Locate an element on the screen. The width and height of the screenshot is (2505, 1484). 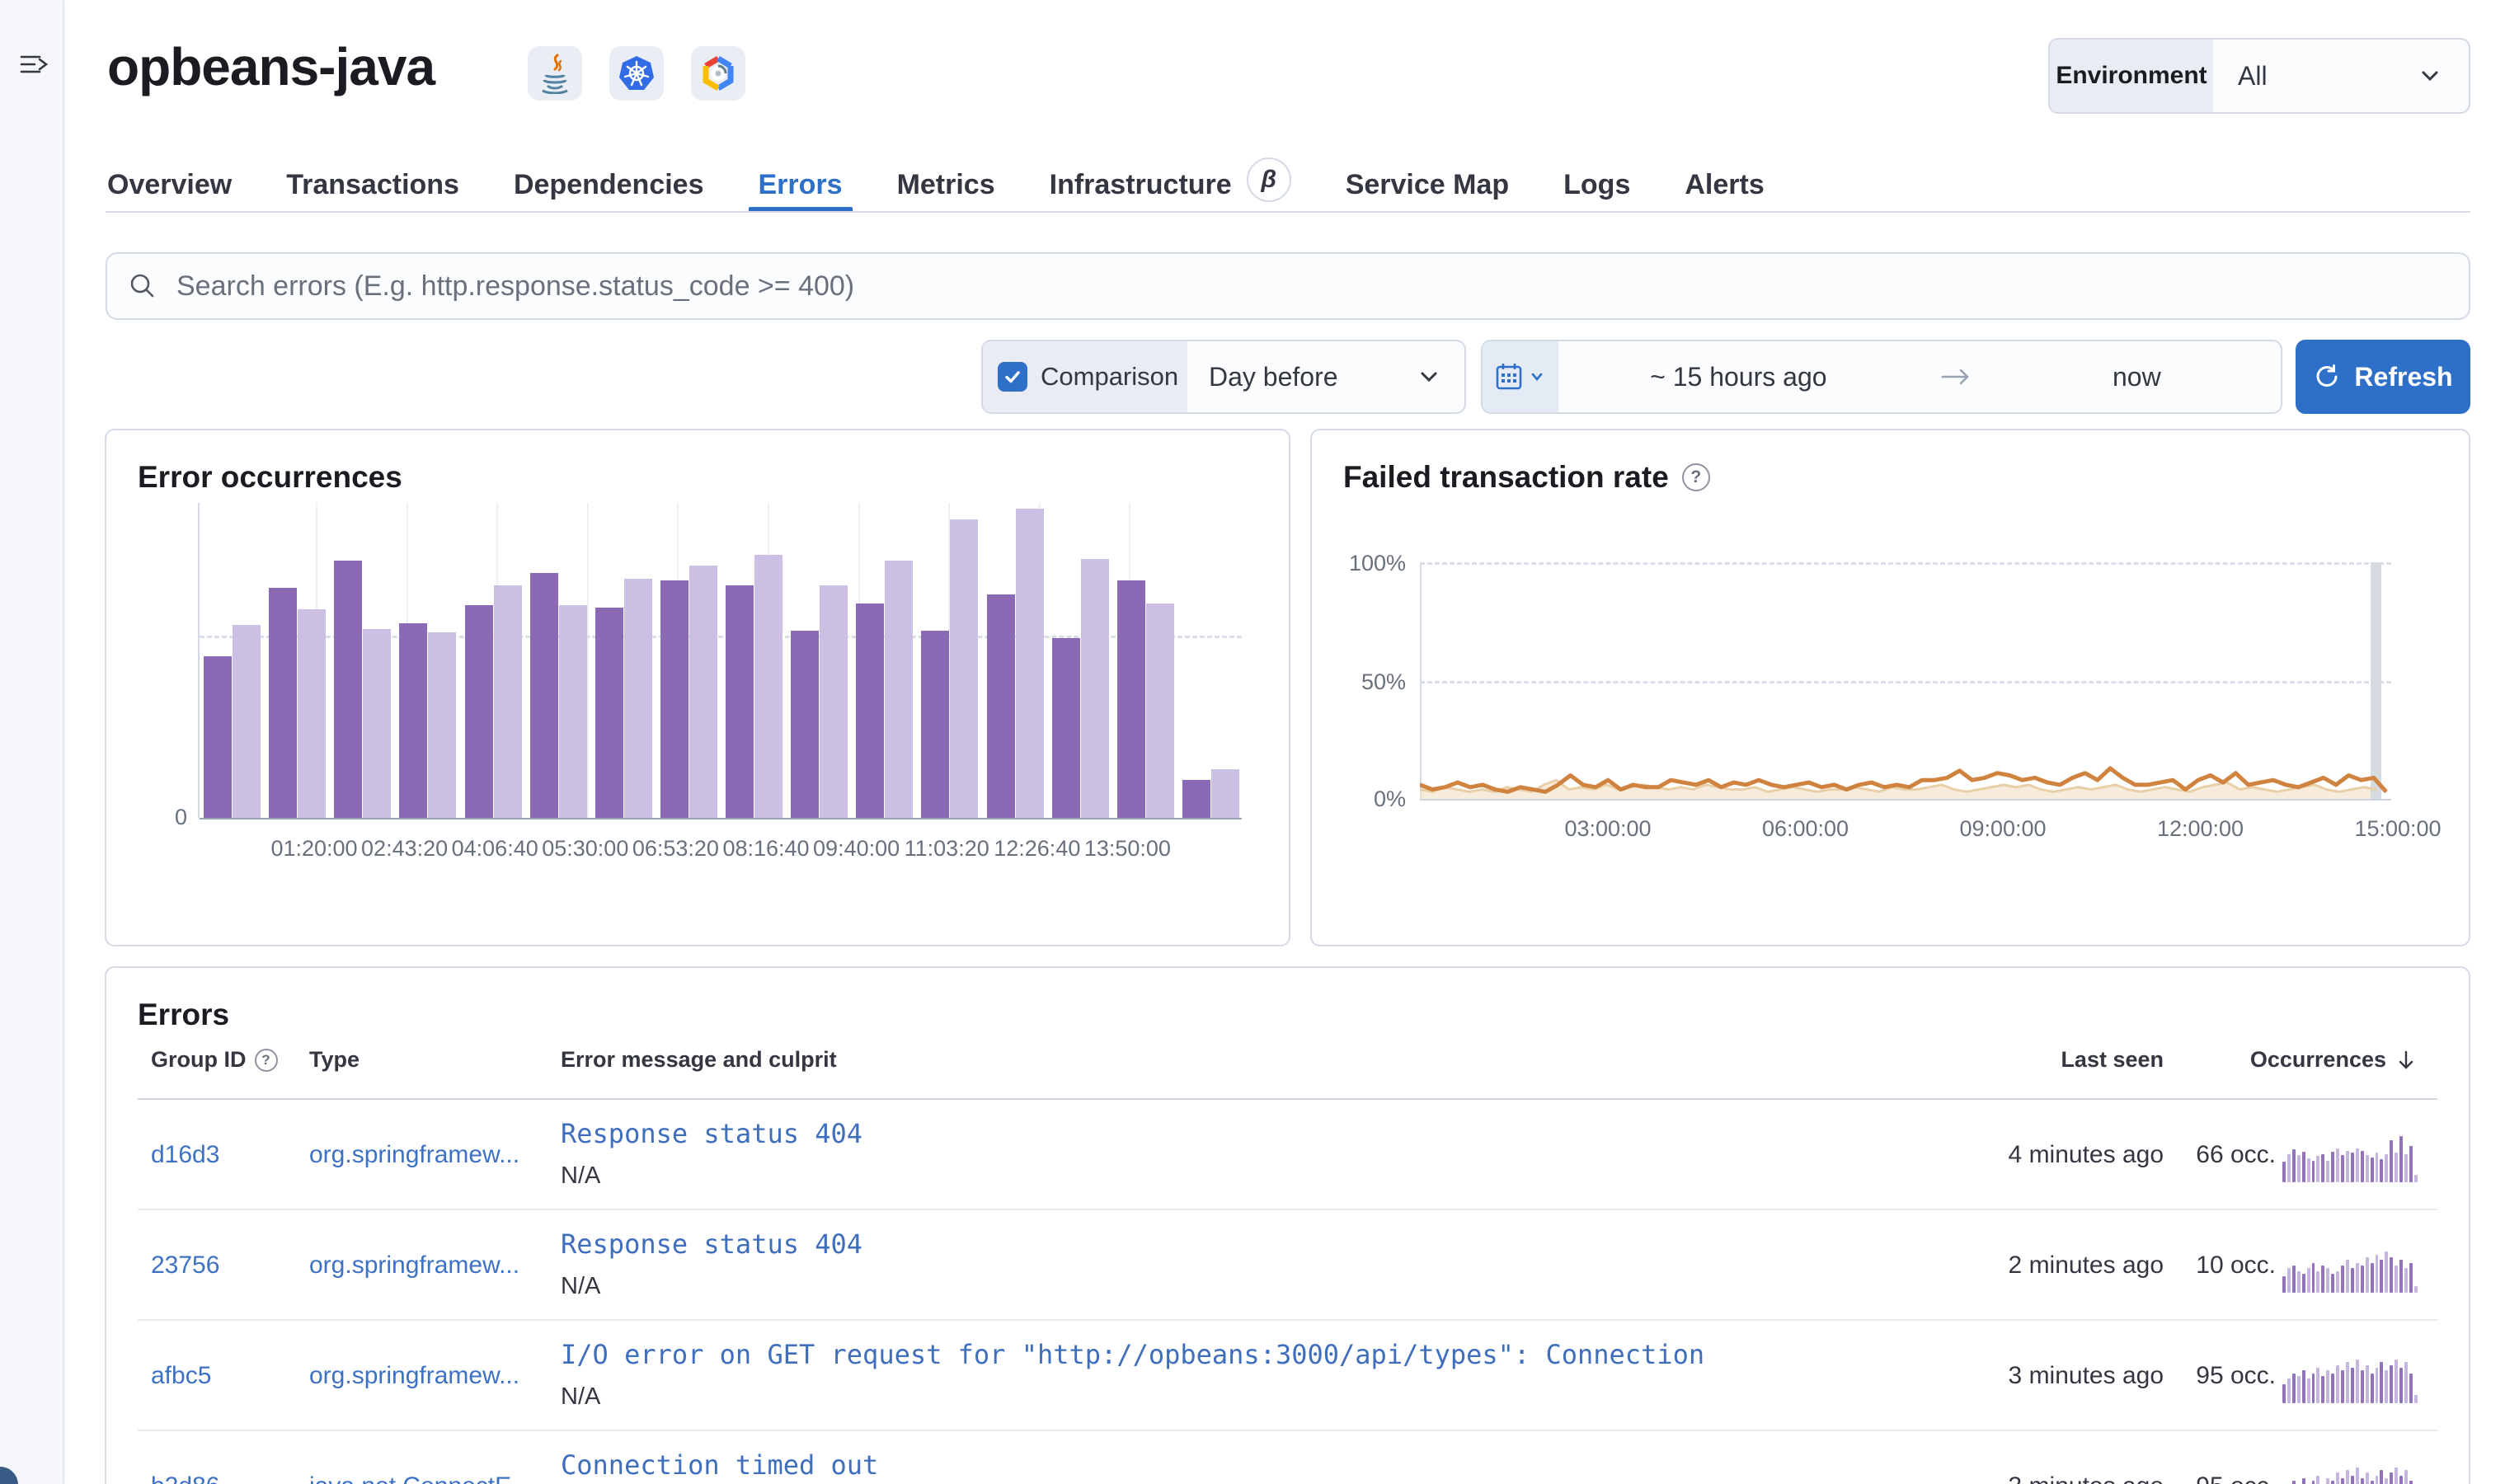
time-range-start: ~ 15 hours ago is located at coordinates (1739, 376).